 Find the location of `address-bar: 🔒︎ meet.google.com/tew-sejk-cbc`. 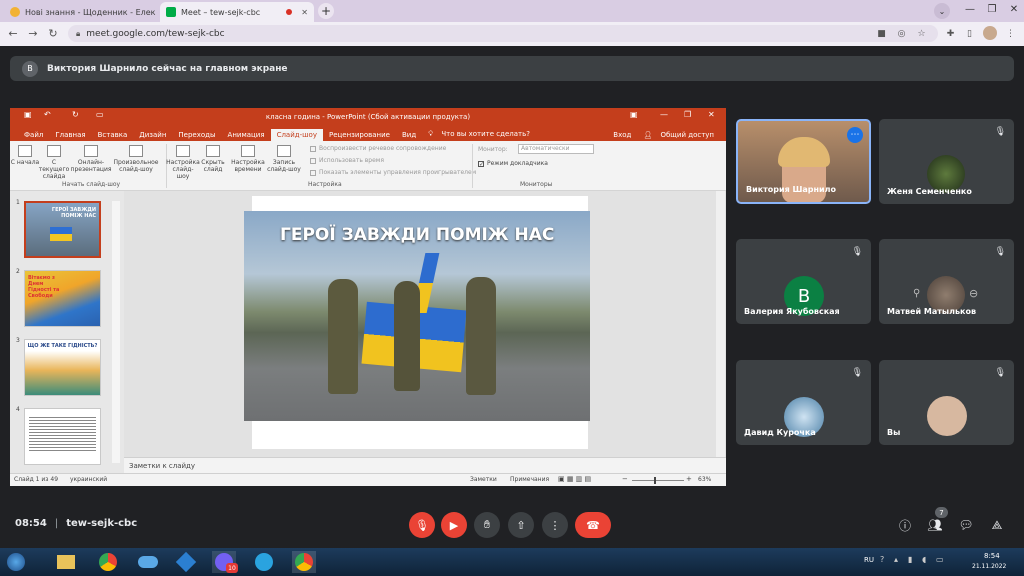

address-bar: 🔒︎ meet.google.com/tew-sejk-cbc is located at coordinates (503, 33).